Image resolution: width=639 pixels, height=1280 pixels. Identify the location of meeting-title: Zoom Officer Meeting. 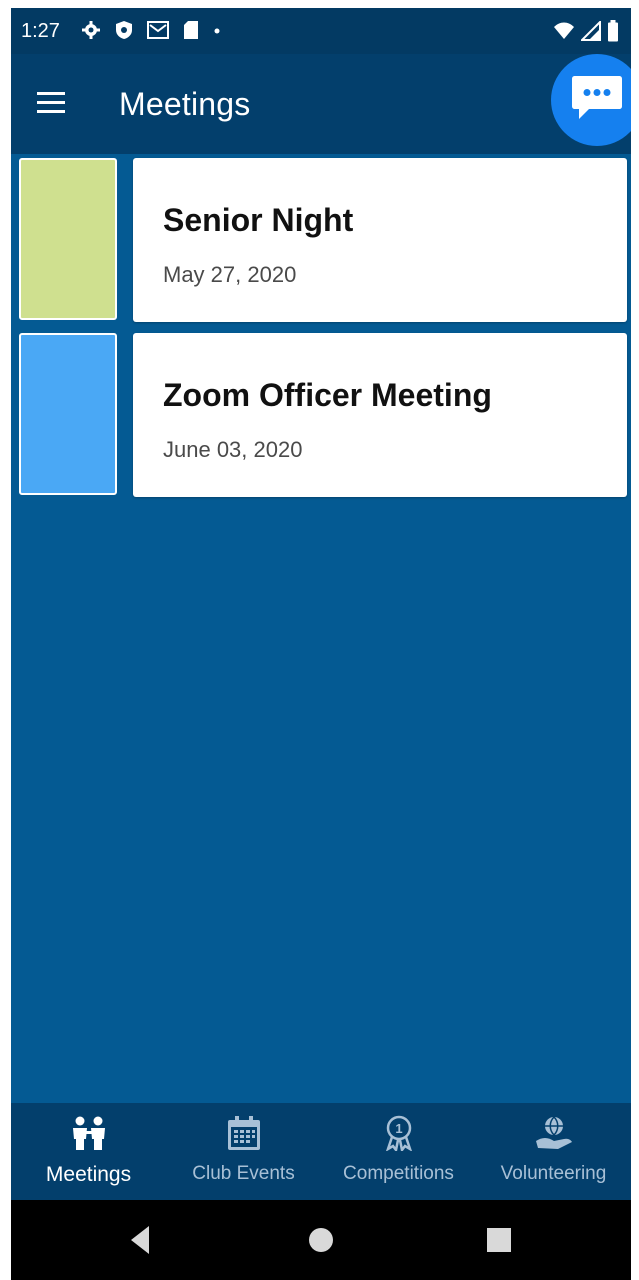
(327, 395).